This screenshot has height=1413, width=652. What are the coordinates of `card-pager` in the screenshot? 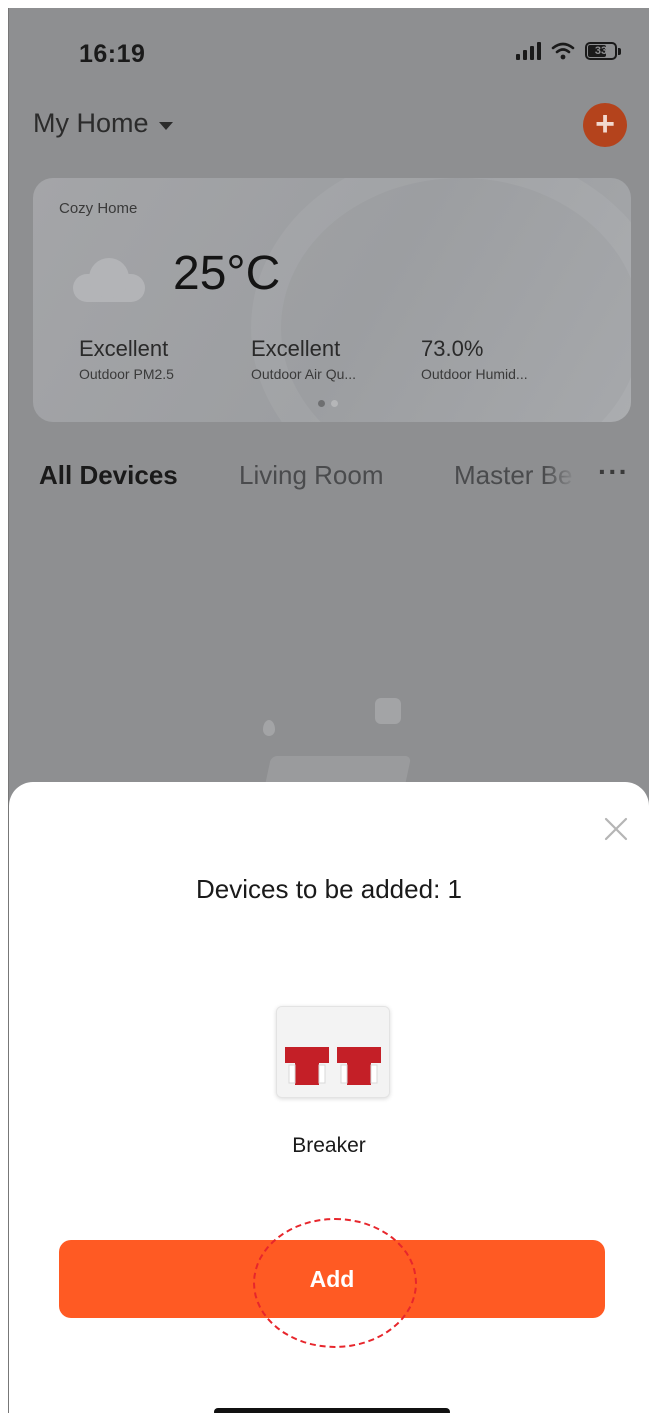 It's located at (328, 403).